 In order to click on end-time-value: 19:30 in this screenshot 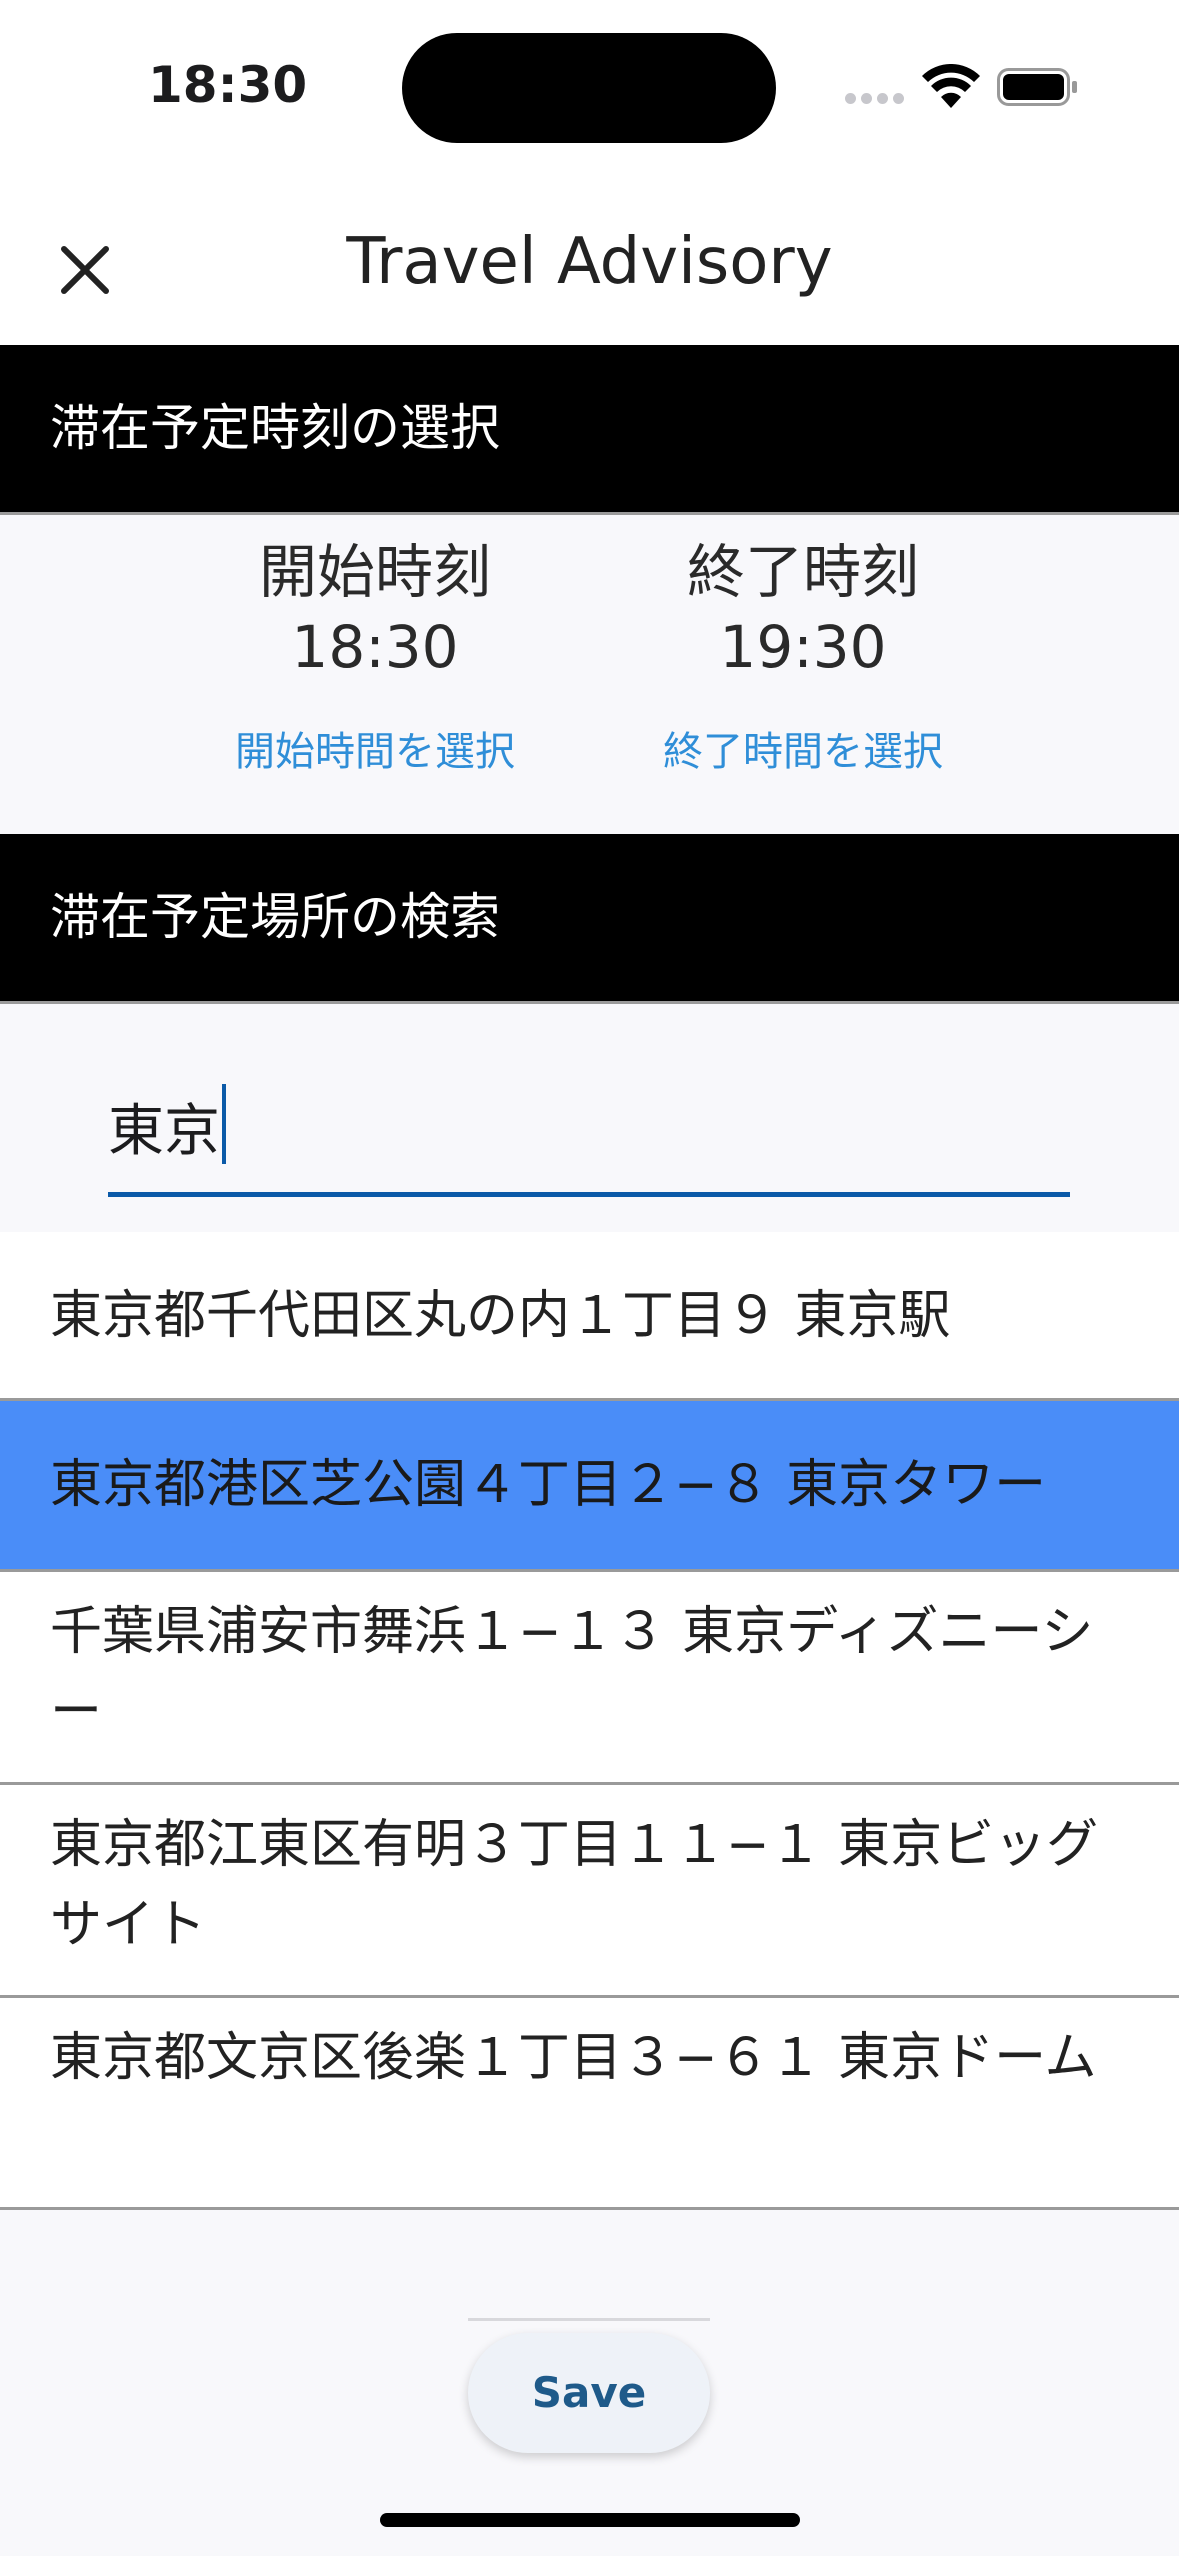, I will do `click(803, 647)`.